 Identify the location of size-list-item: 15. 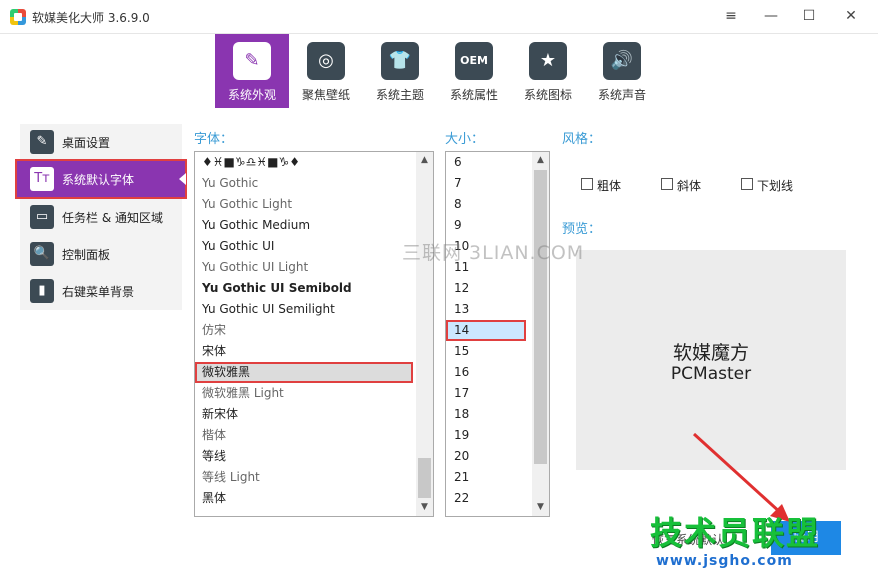
(489, 351).